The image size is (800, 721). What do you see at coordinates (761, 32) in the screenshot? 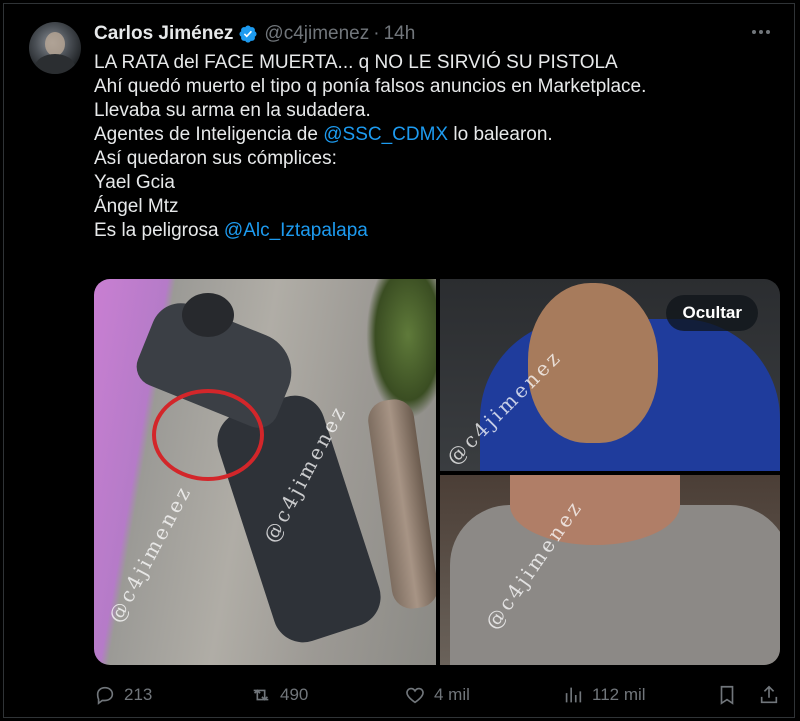
I see `more-icon` at bounding box center [761, 32].